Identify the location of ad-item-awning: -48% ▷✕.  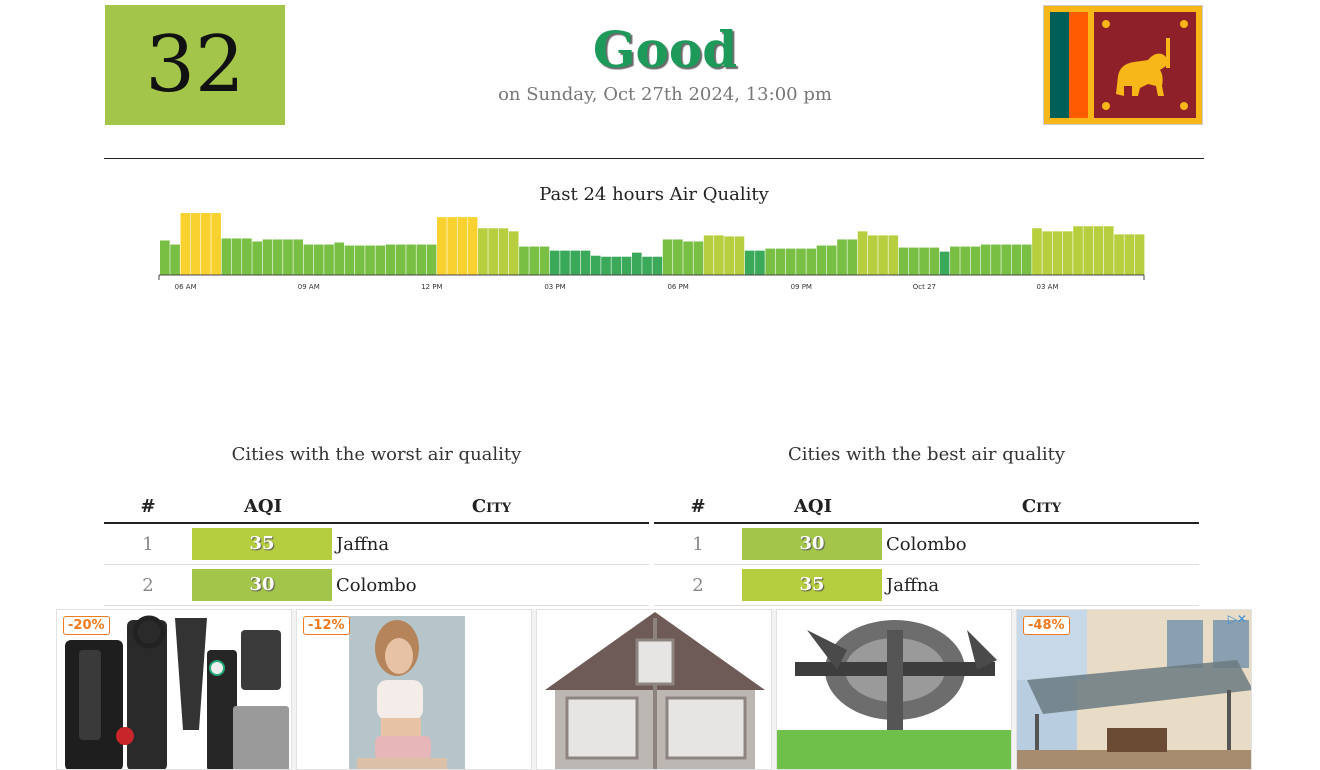
(1134, 689).